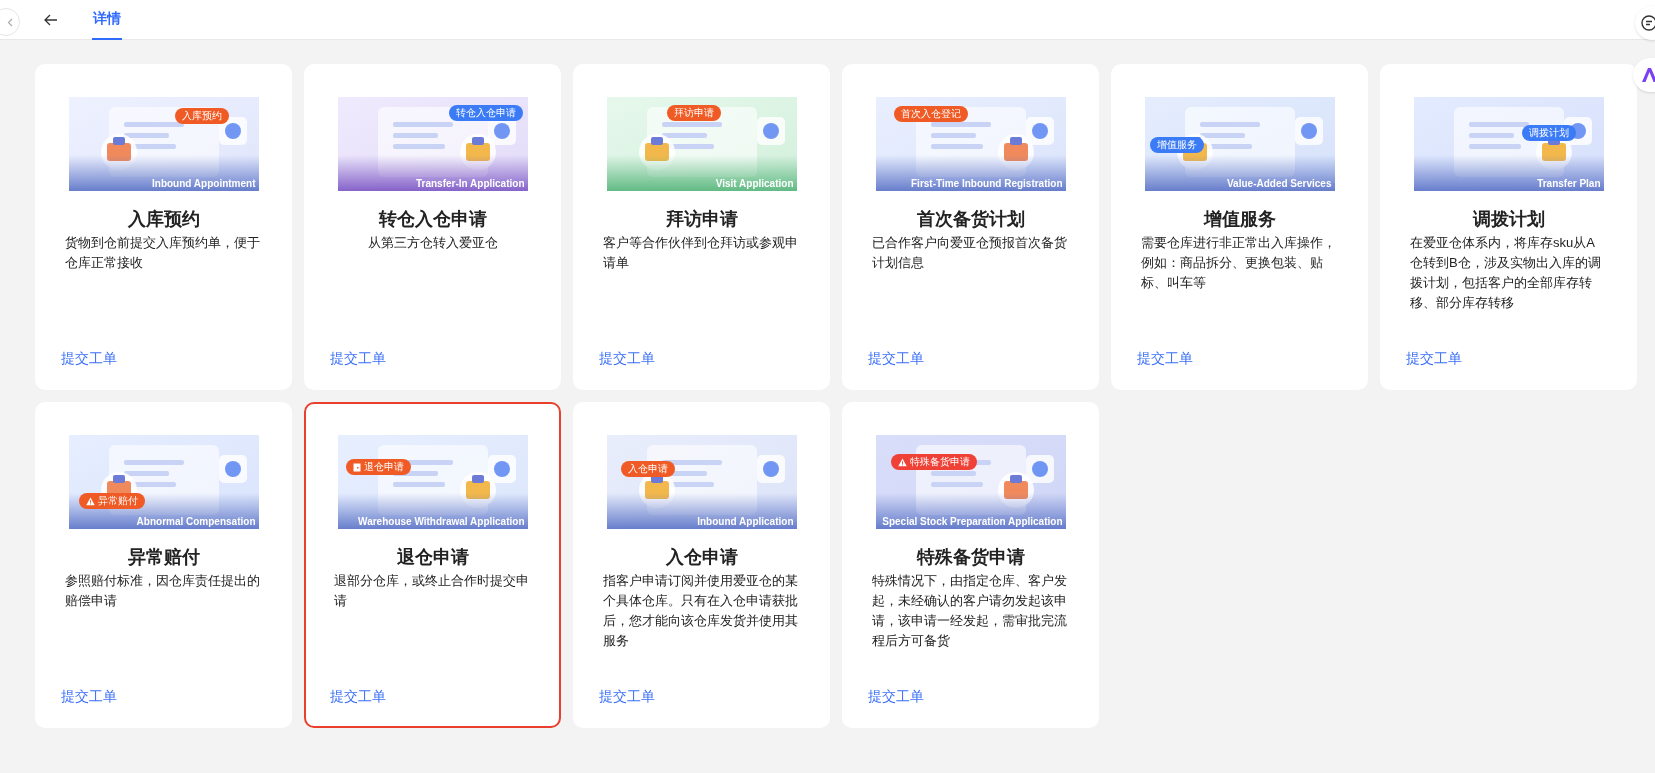 The width and height of the screenshot is (1655, 773). What do you see at coordinates (745, 522) in the screenshot?
I see `image-caption: Inbound Application` at bounding box center [745, 522].